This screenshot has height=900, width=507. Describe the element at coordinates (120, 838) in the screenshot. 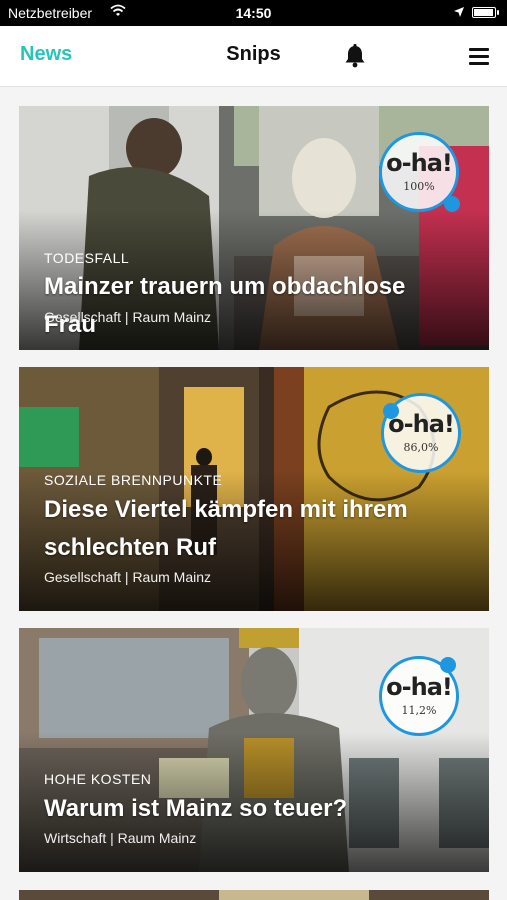

I see `article-category: Wirtschaft | Raum Mainz` at that location.